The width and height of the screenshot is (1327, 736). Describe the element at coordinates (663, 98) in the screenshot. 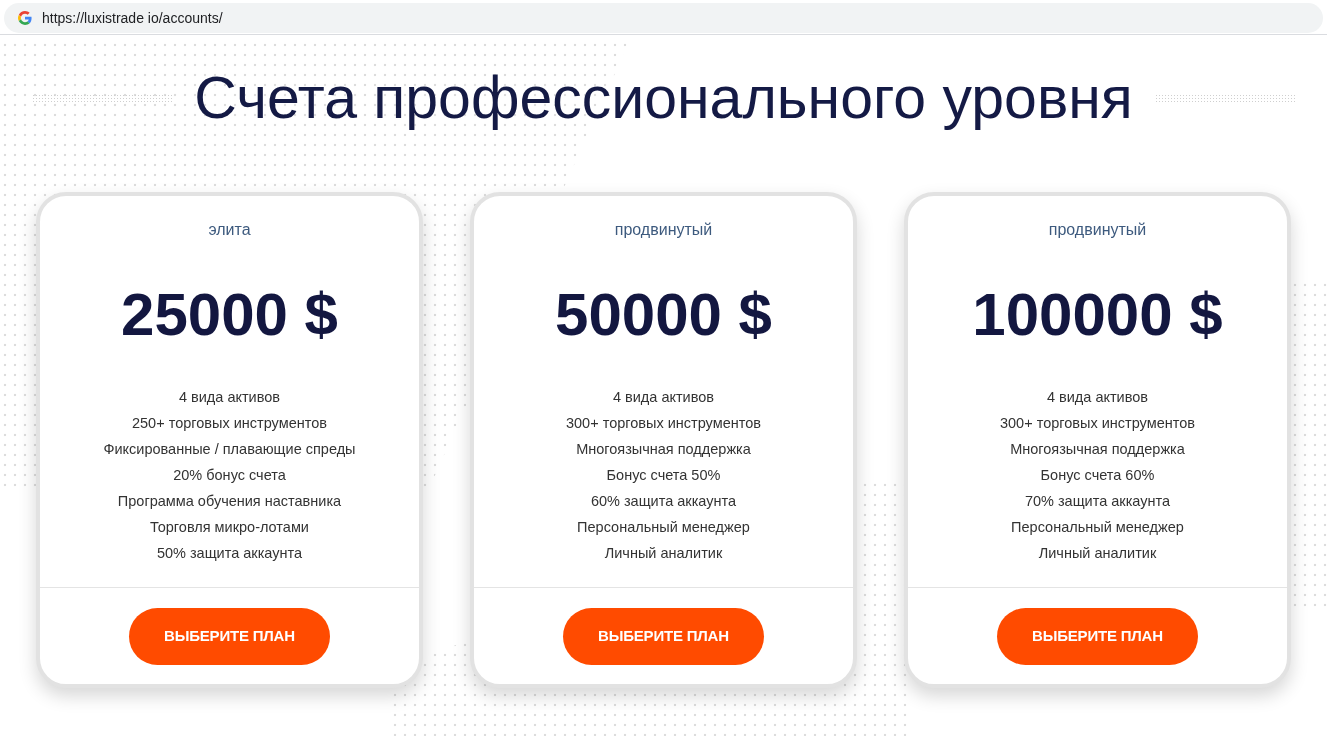

I see `page-title: Счета профессионального уровня` at that location.